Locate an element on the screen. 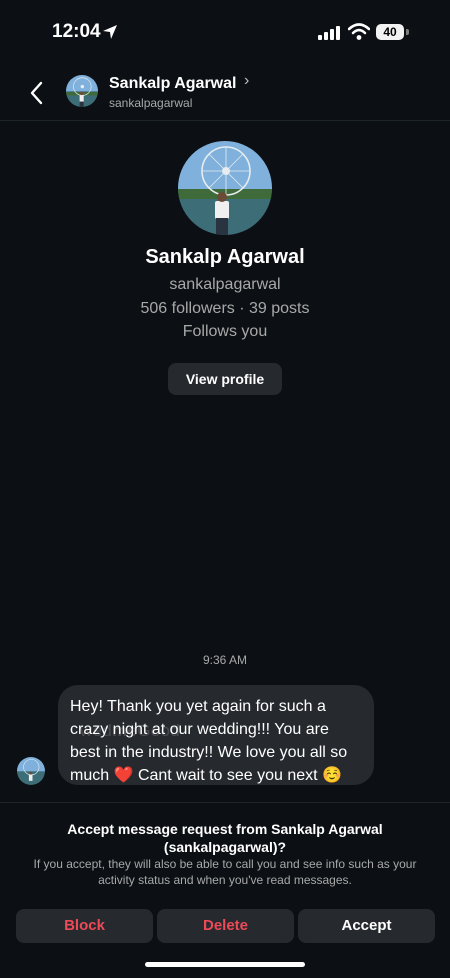 The height and width of the screenshot is (978, 450). battery-cap is located at coordinates (407, 32).